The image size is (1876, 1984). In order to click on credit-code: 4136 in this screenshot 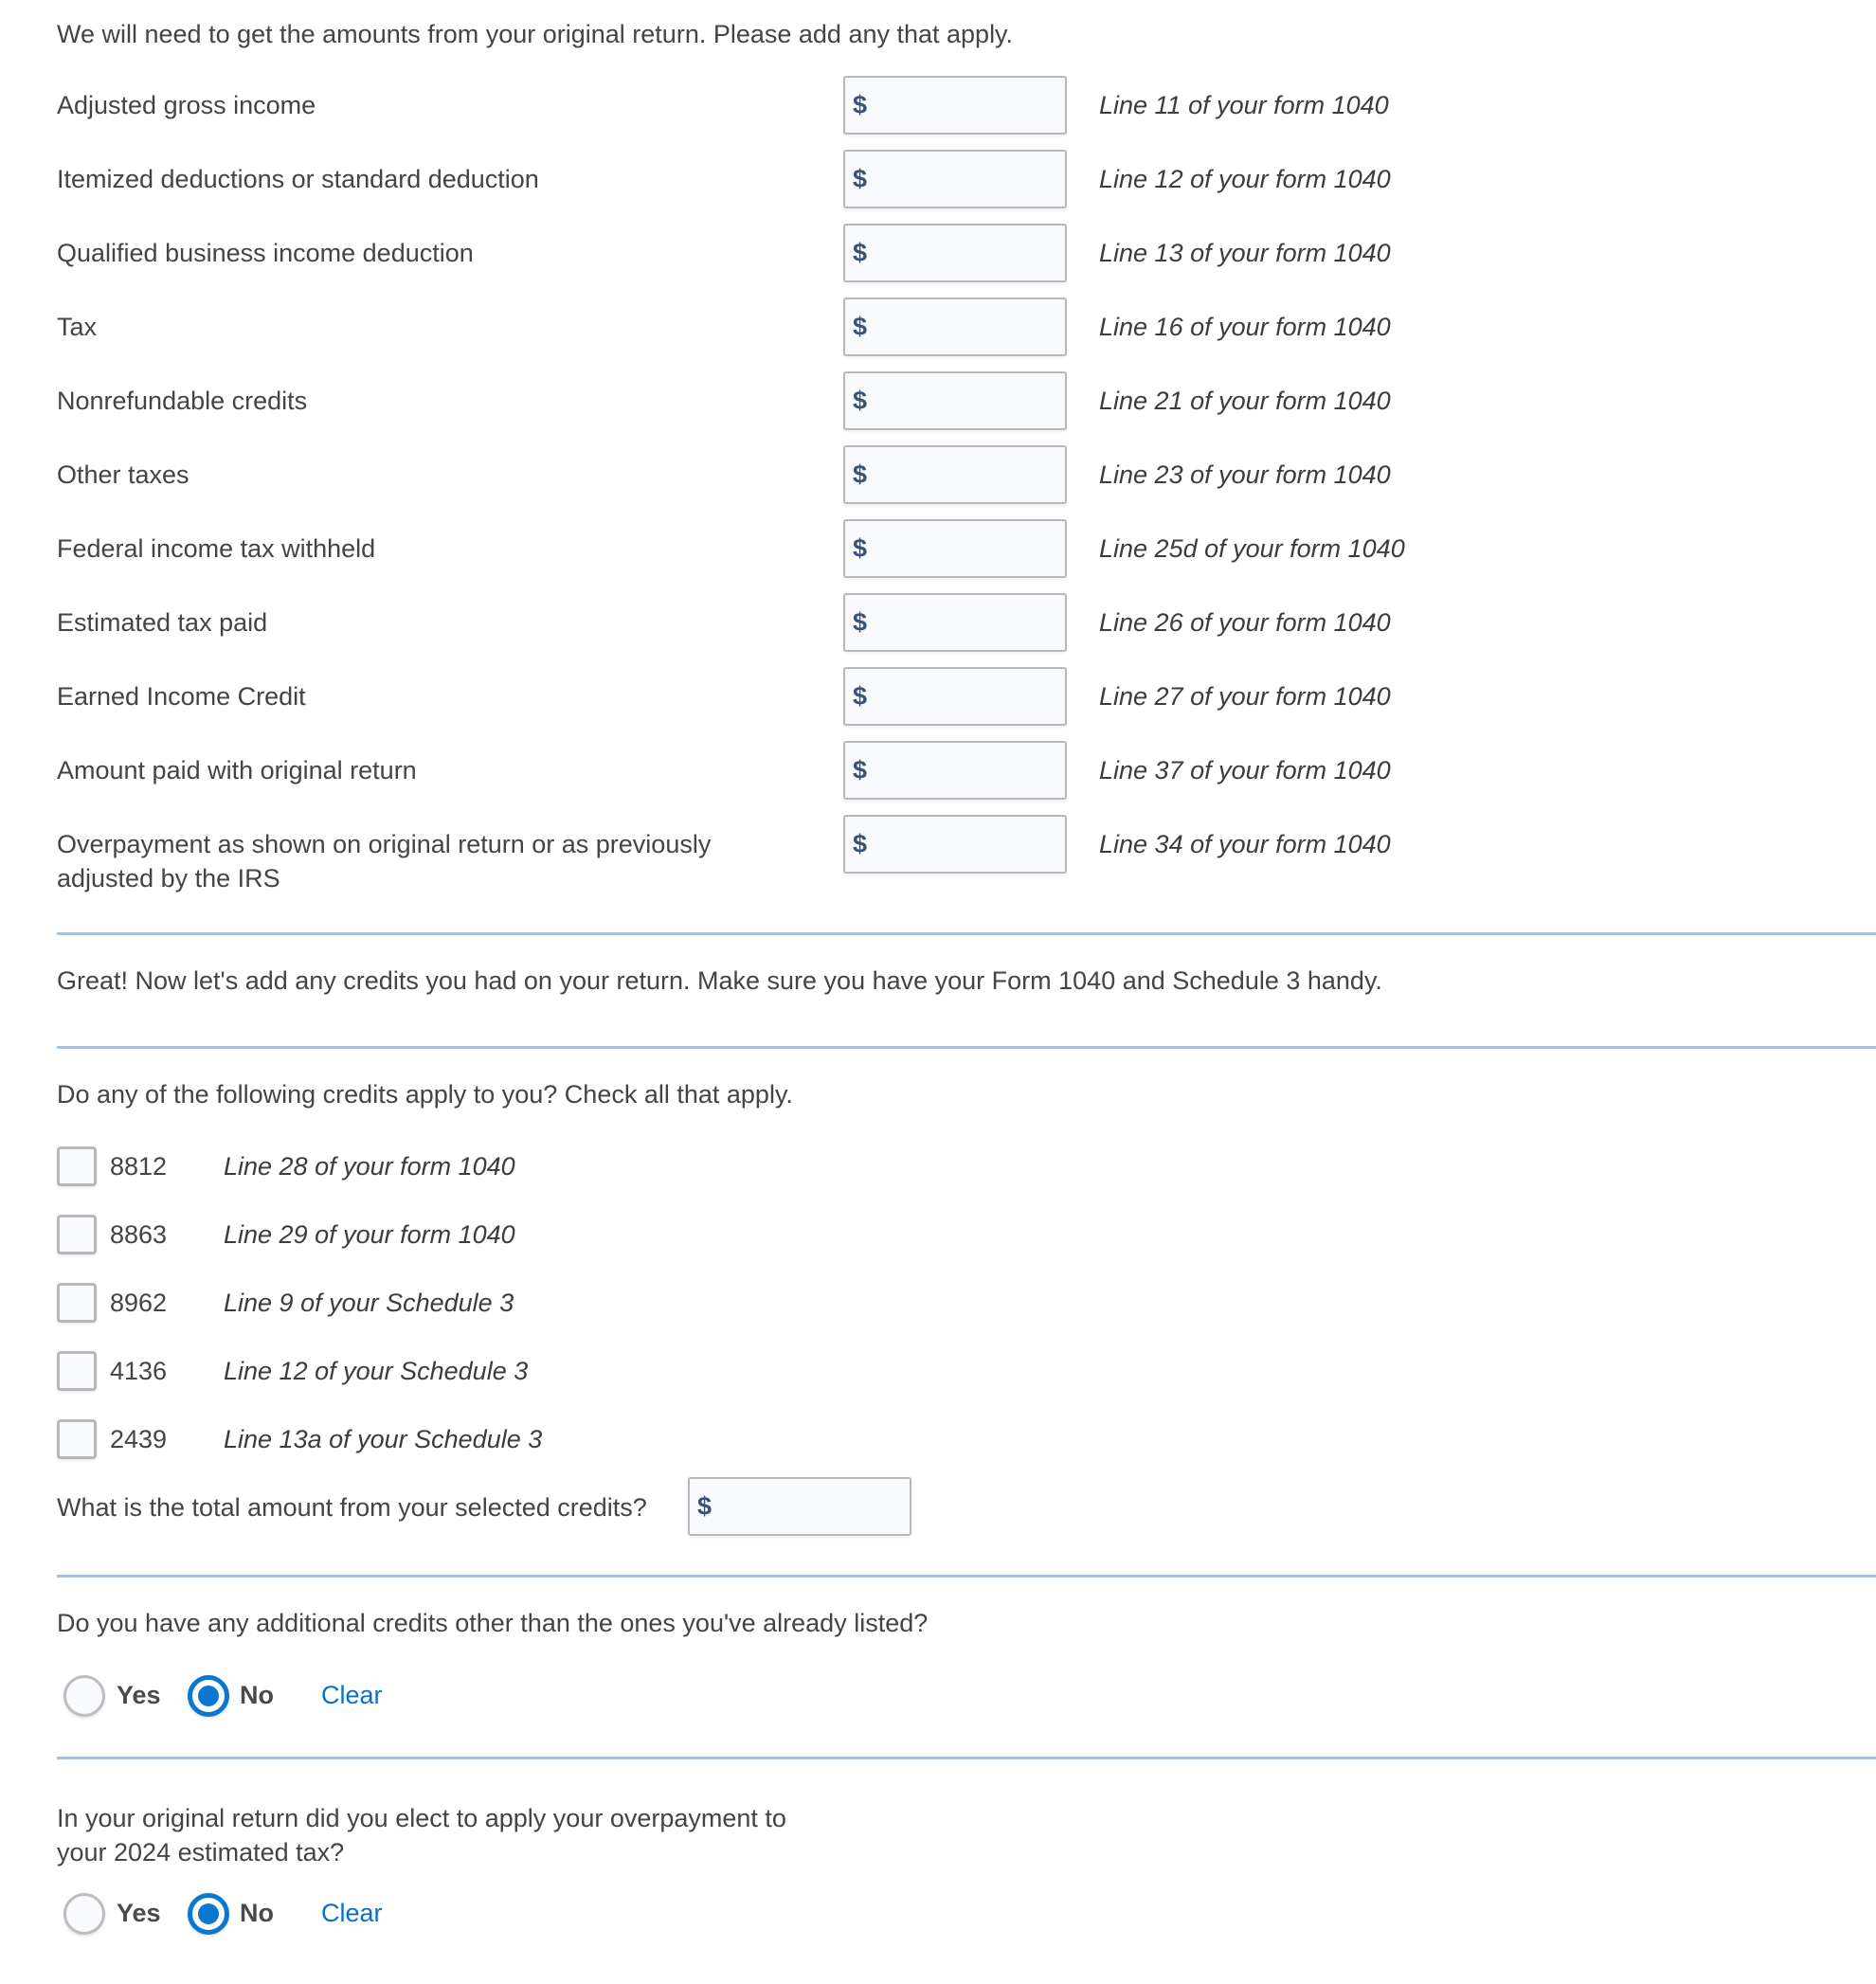, I will do `click(139, 1371)`.